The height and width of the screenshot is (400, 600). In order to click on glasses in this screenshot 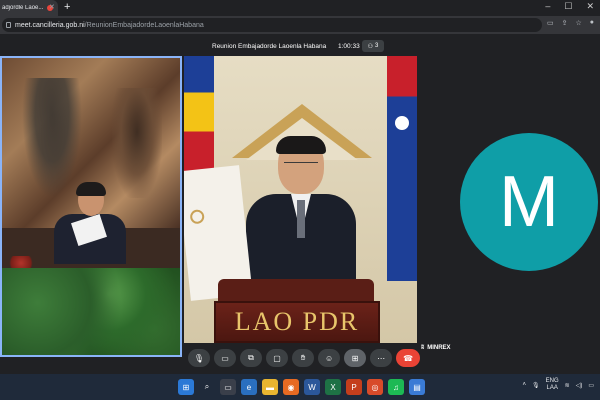, I will do `click(301, 165)`.